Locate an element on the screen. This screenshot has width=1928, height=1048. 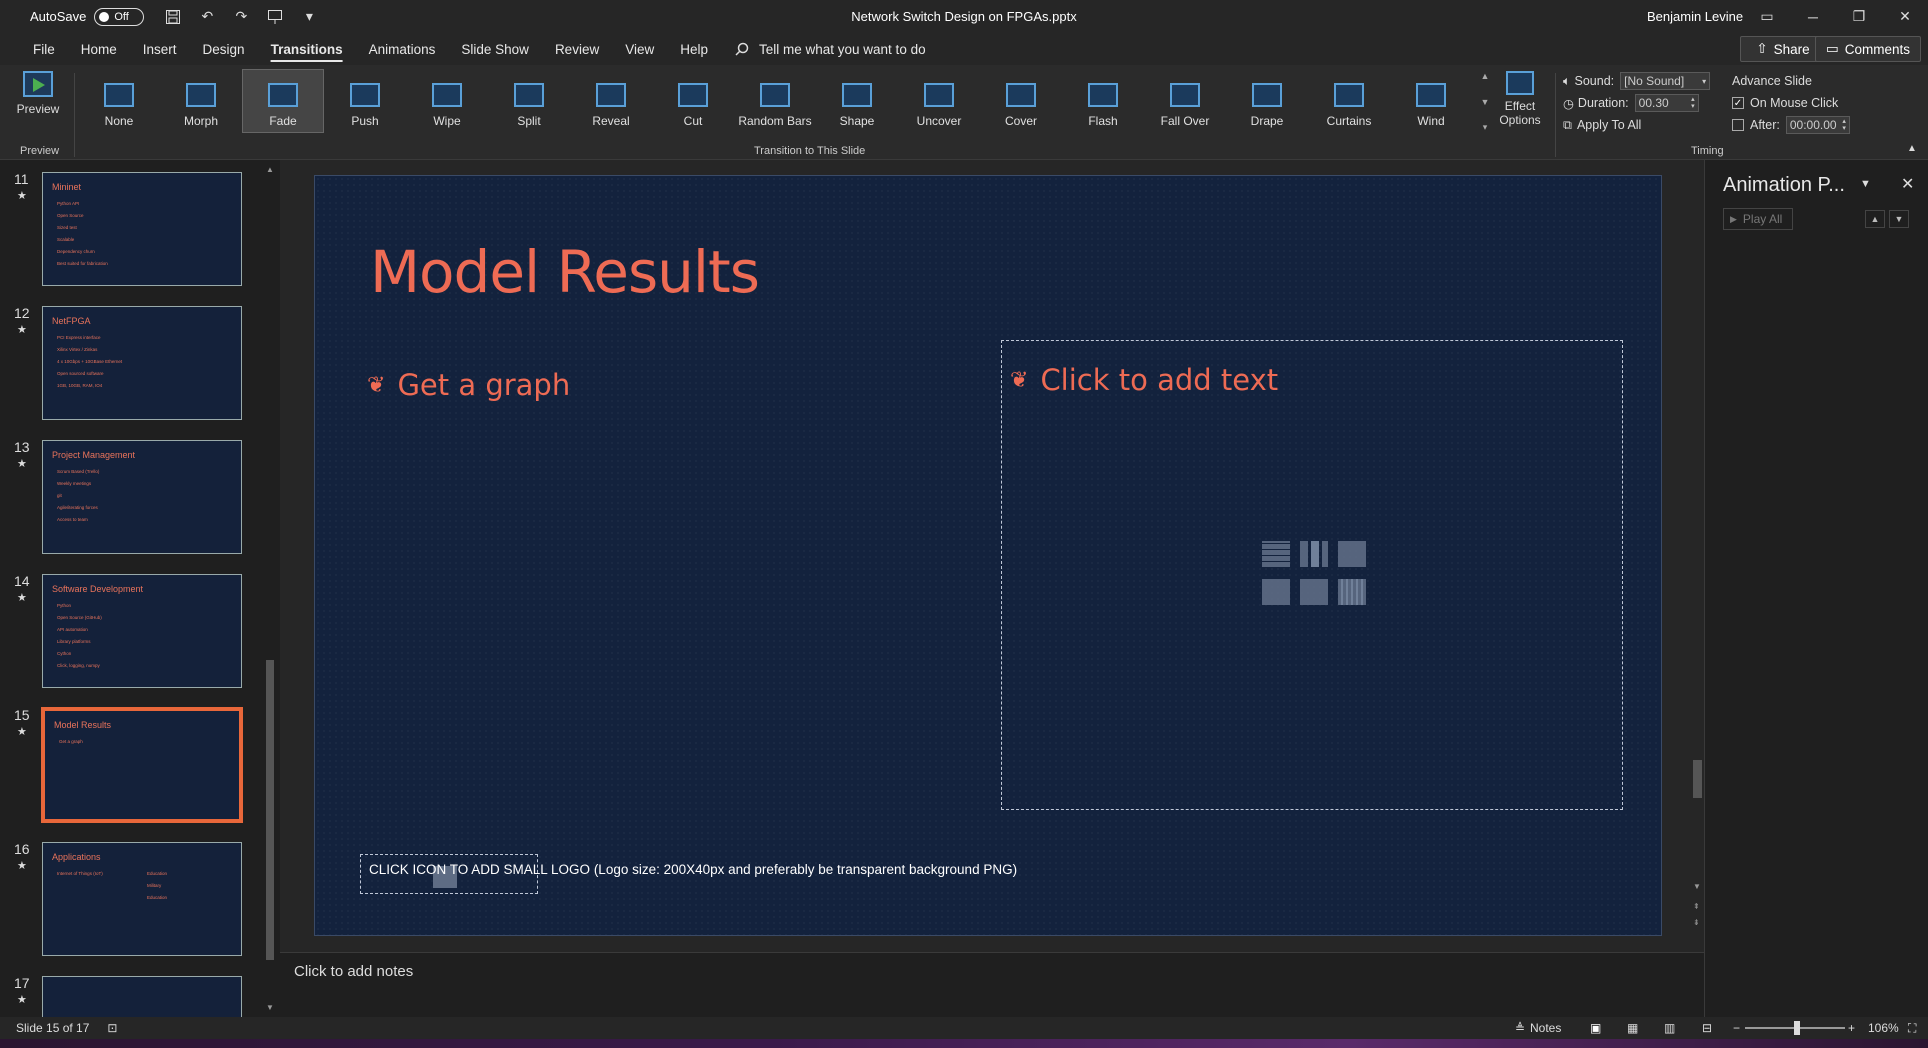
tab-insert: Insert is located at coordinates (160, 49).